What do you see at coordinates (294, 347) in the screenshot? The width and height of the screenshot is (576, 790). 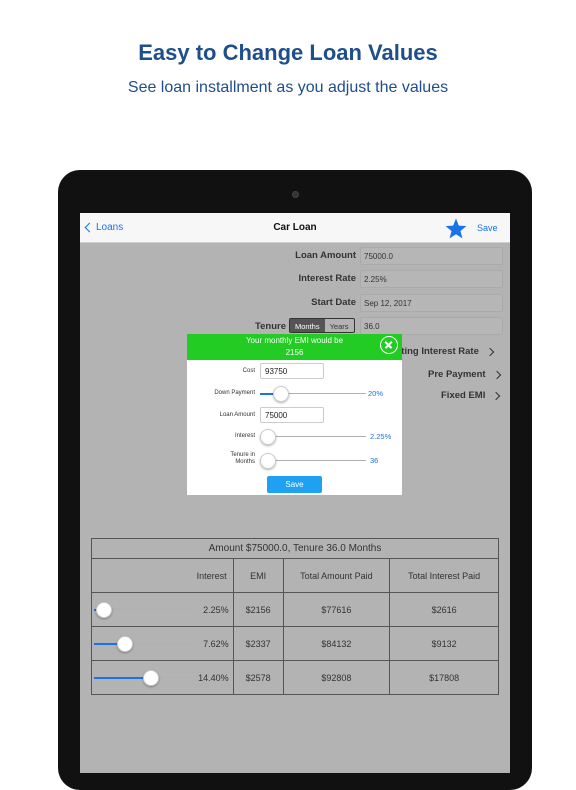 I see `emi-header: Your monthly EMI would be 2156` at bounding box center [294, 347].